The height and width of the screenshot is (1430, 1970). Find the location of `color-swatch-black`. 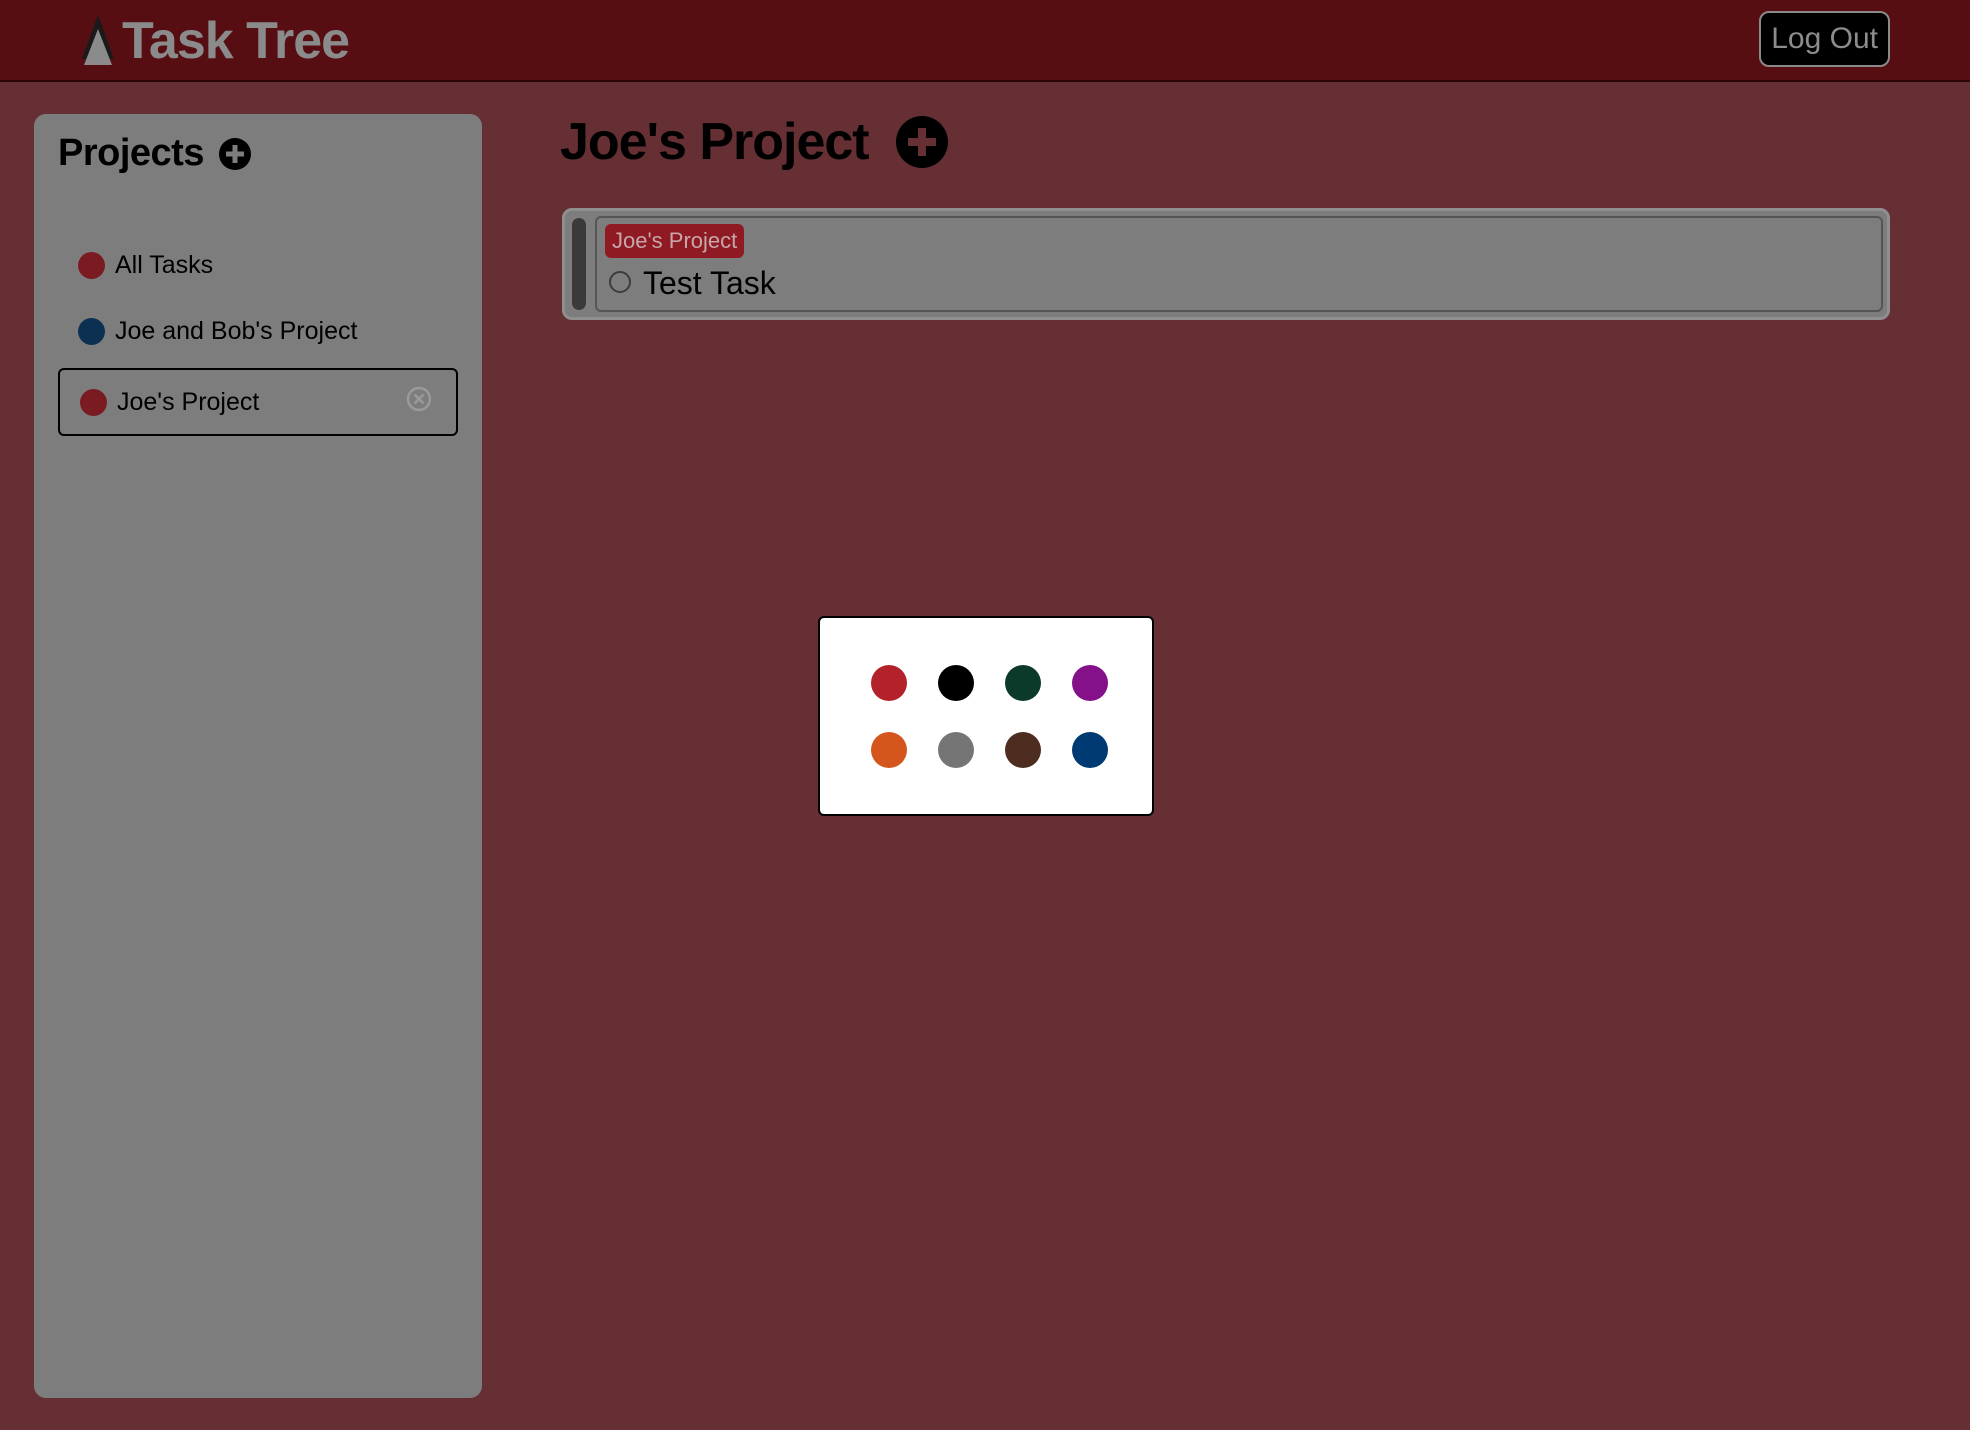

color-swatch-black is located at coordinates (956, 683).